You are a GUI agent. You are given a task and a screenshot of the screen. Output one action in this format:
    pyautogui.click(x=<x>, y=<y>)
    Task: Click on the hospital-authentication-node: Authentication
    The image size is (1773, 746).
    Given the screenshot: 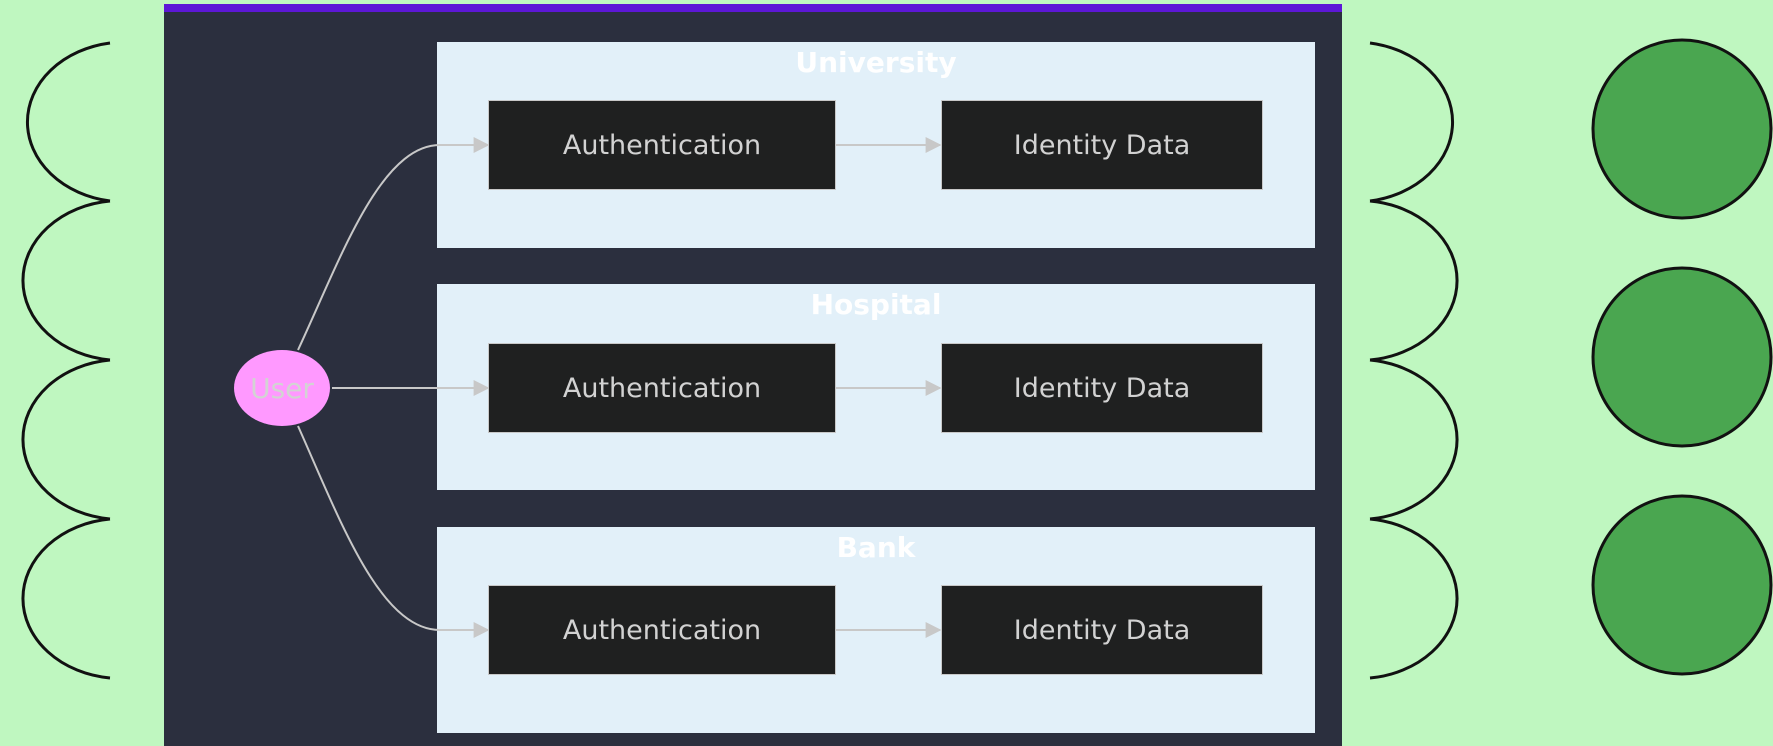 What is the action you would take?
    pyautogui.click(x=662, y=388)
    